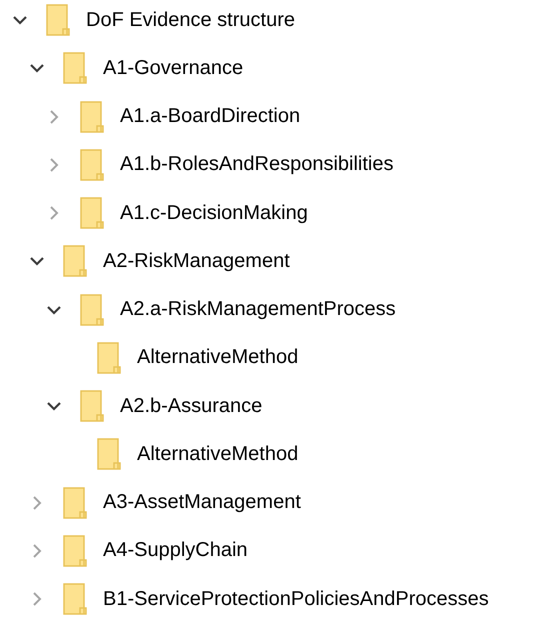 This screenshot has height=617, width=559. What do you see at coordinates (173, 68) in the screenshot?
I see `folder-name: A1-Governance` at bounding box center [173, 68].